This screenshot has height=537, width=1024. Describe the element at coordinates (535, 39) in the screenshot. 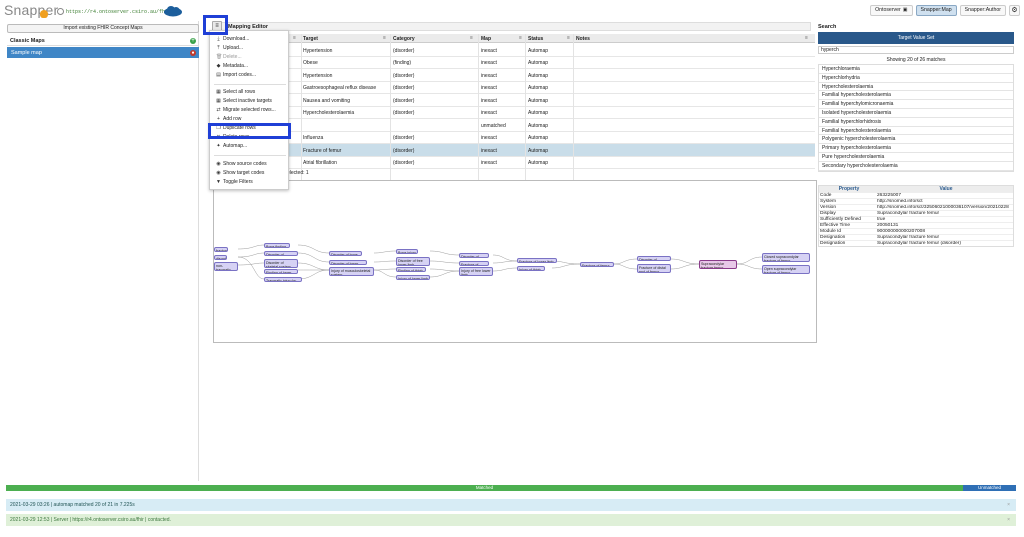

I see `column-status: Status` at that location.